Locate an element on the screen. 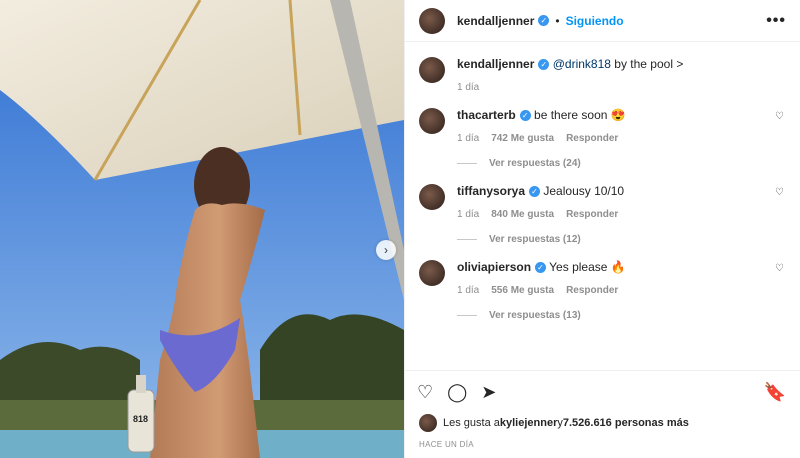  likes-count: 7.526.616 personas más is located at coordinates (626, 423).